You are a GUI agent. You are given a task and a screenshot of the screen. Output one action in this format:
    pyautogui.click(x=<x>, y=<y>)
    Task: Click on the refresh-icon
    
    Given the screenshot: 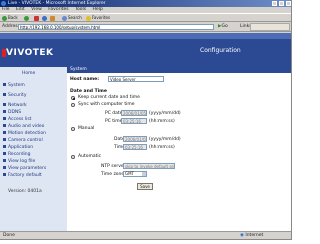 What is the action you would take?
    pyautogui.click(x=44, y=18)
    